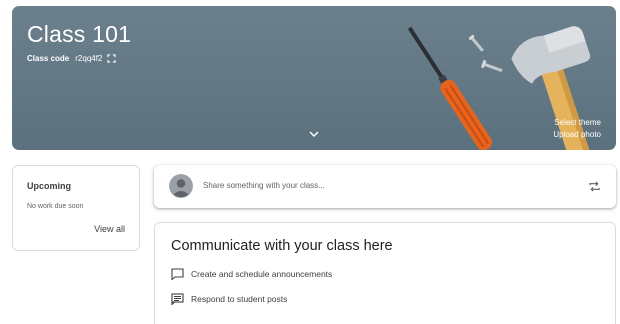  I want to click on communicate-title: Communicate with your class here, so click(282, 246).